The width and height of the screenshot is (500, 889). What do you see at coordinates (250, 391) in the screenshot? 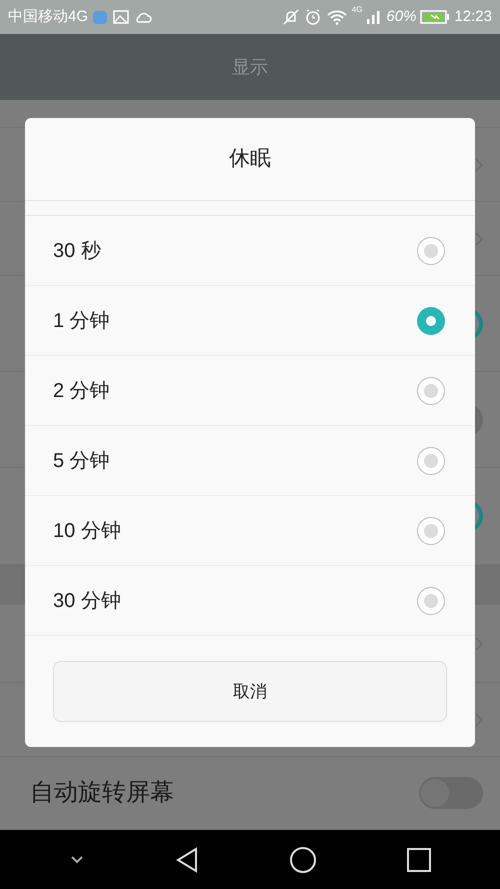
I see `sleep-option: 2 分钟` at bounding box center [250, 391].